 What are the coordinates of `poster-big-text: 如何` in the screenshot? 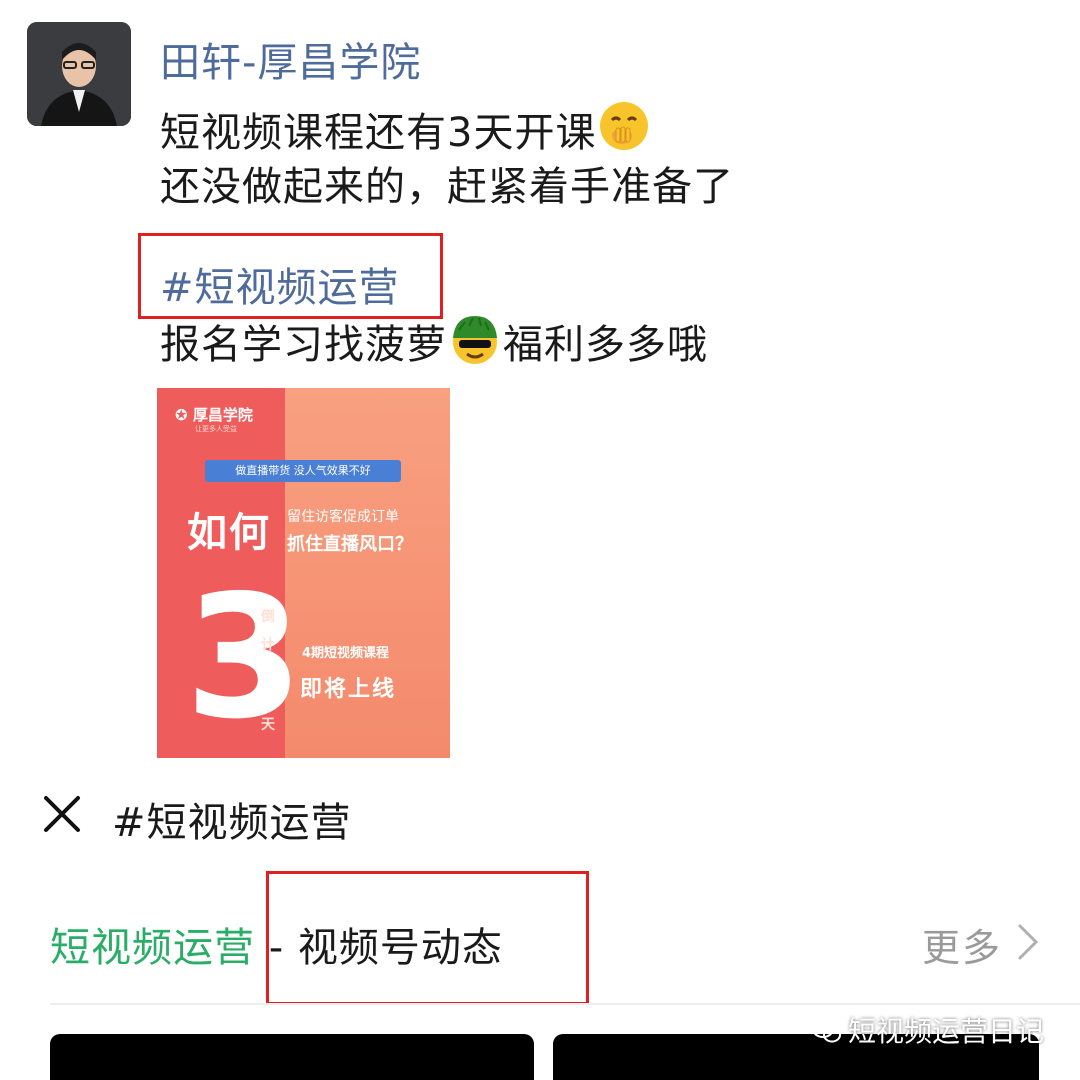 It's located at (229, 533).